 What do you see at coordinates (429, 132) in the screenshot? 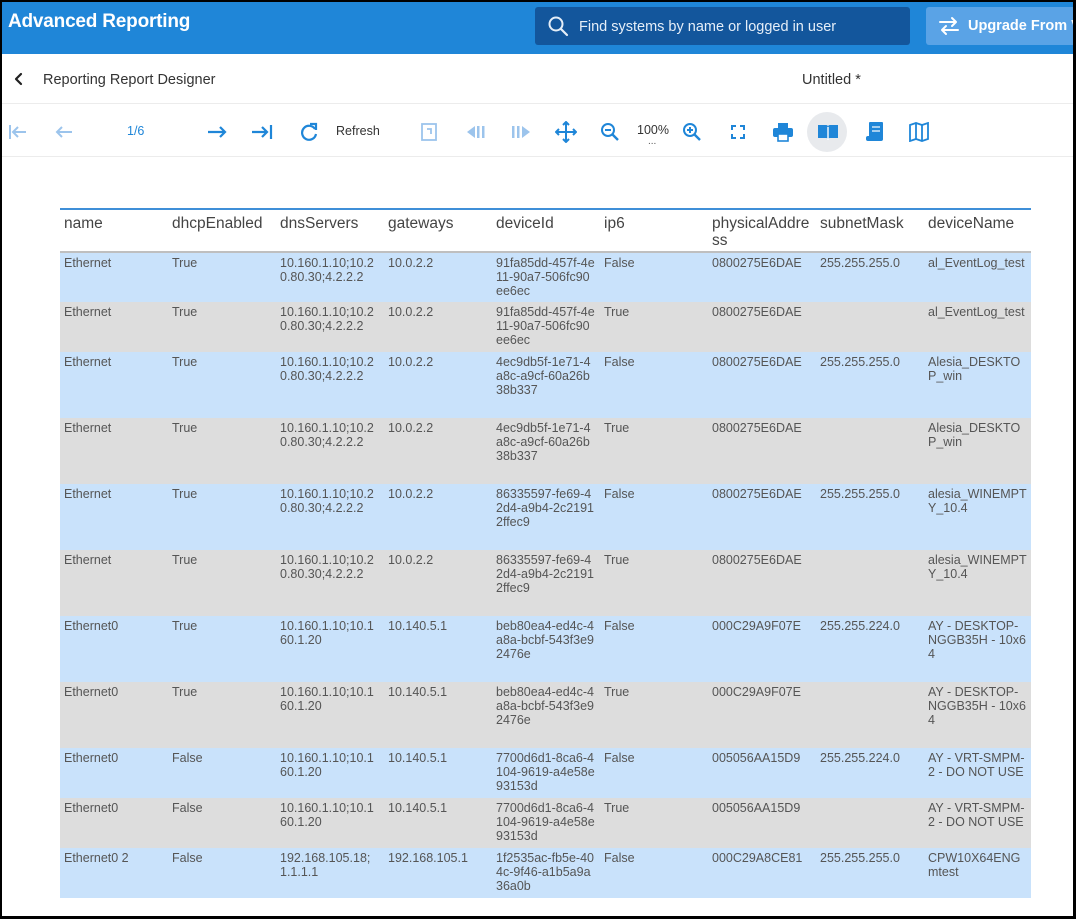
I see `export-icon` at bounding box center [429, 132].